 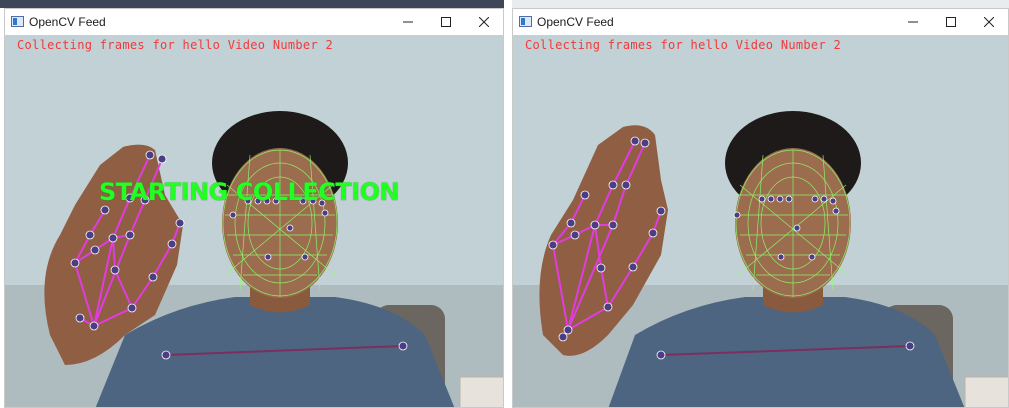 I want to click on background-strip, so click(x=760, y=4).